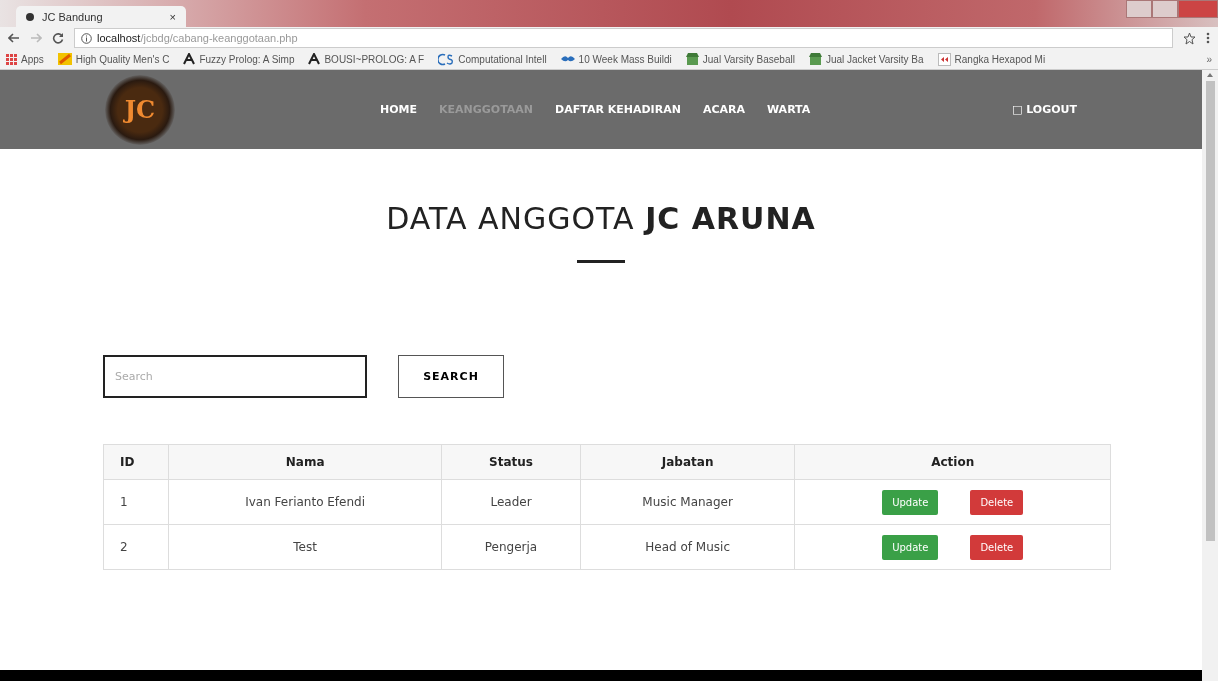 The height and width of the screenshot is (681, 1218). What do you see at coordinates (1210, 75) in the screenshot?
I see `scroll-up-icon` at bounding box center [1210, 75].